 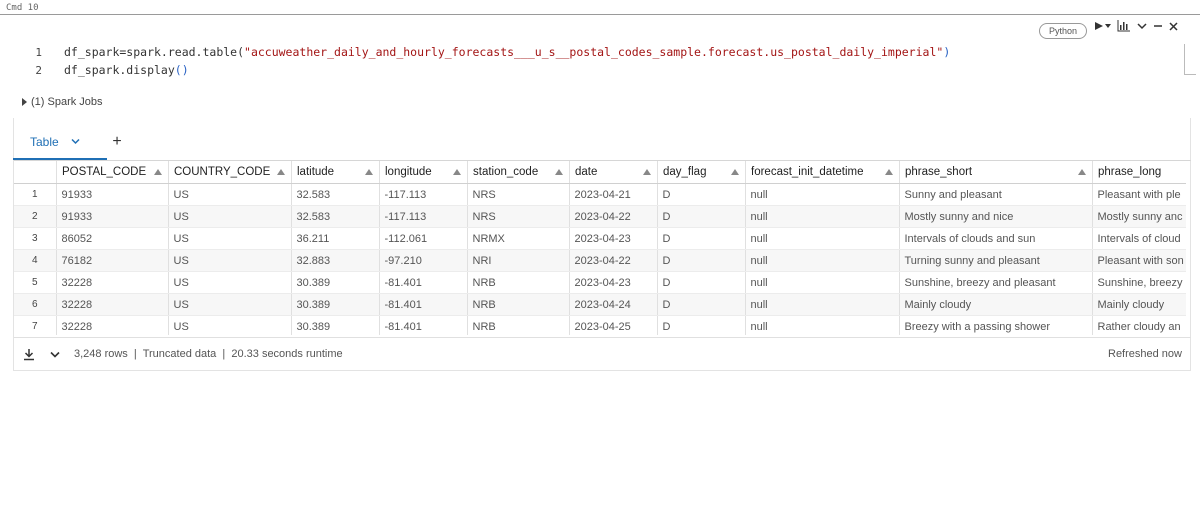 I want to click on column-header: station_code, so click(x=518, y=172).